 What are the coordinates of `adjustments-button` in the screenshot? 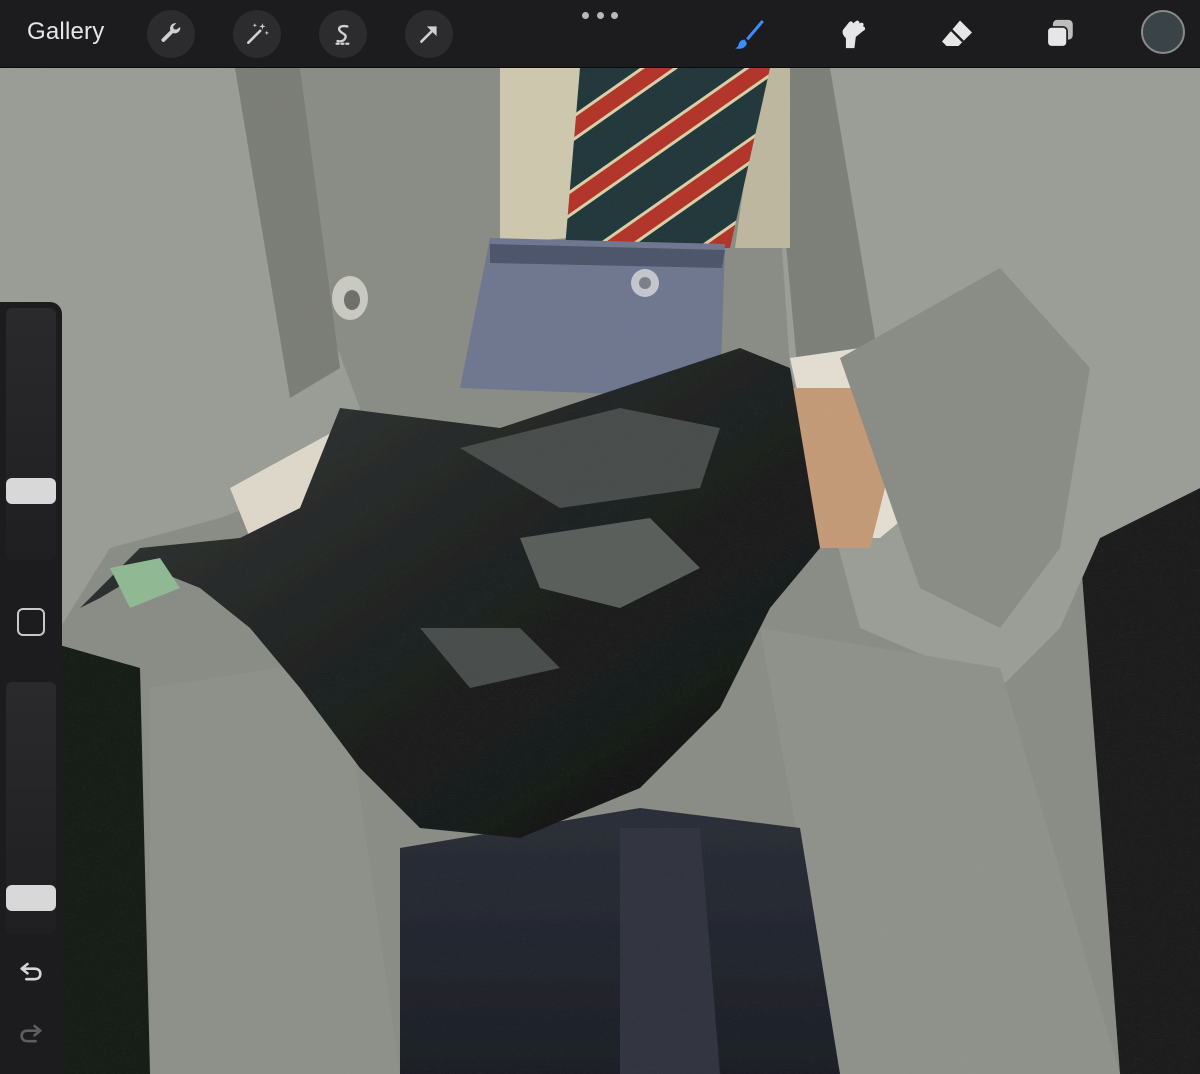 It's located at (257, 34).